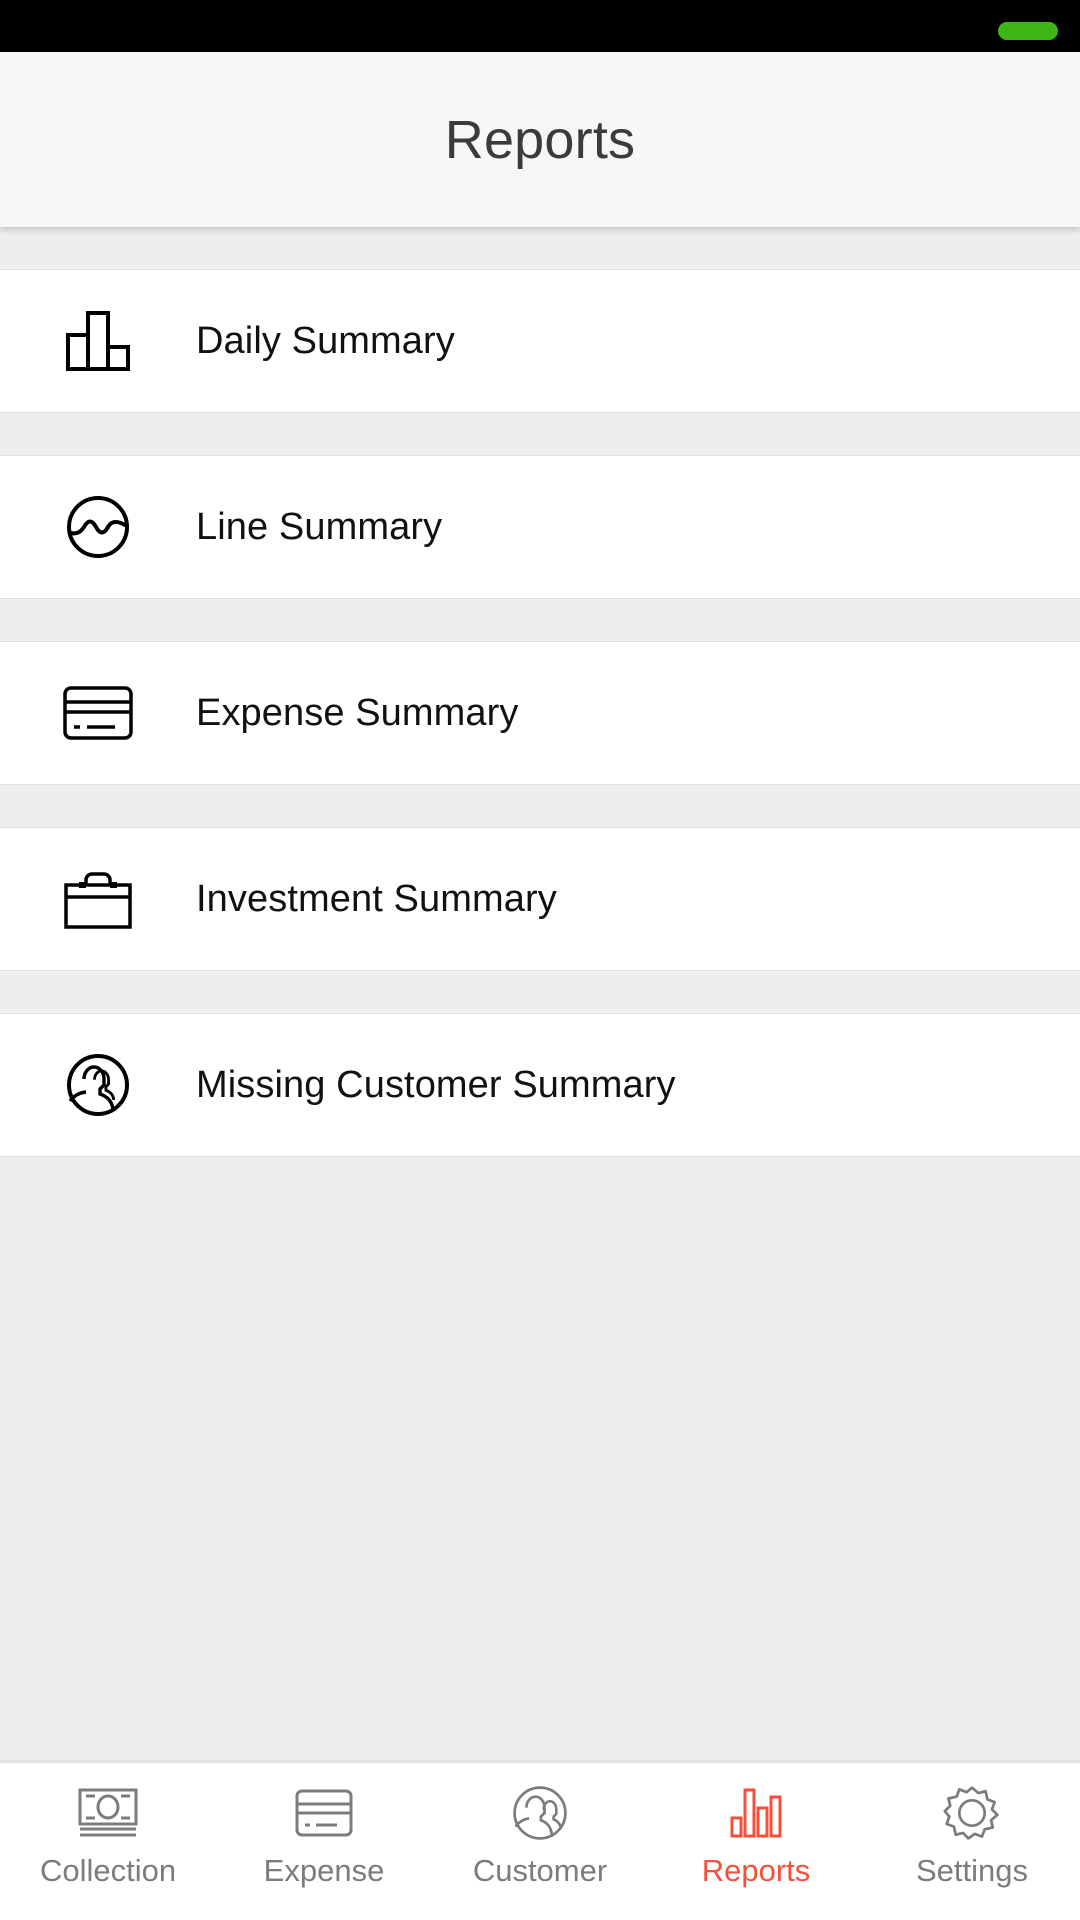 This screenshot has height=1920, width=1080. I want to click on list-item: Daily Summary, so click(540, 341).